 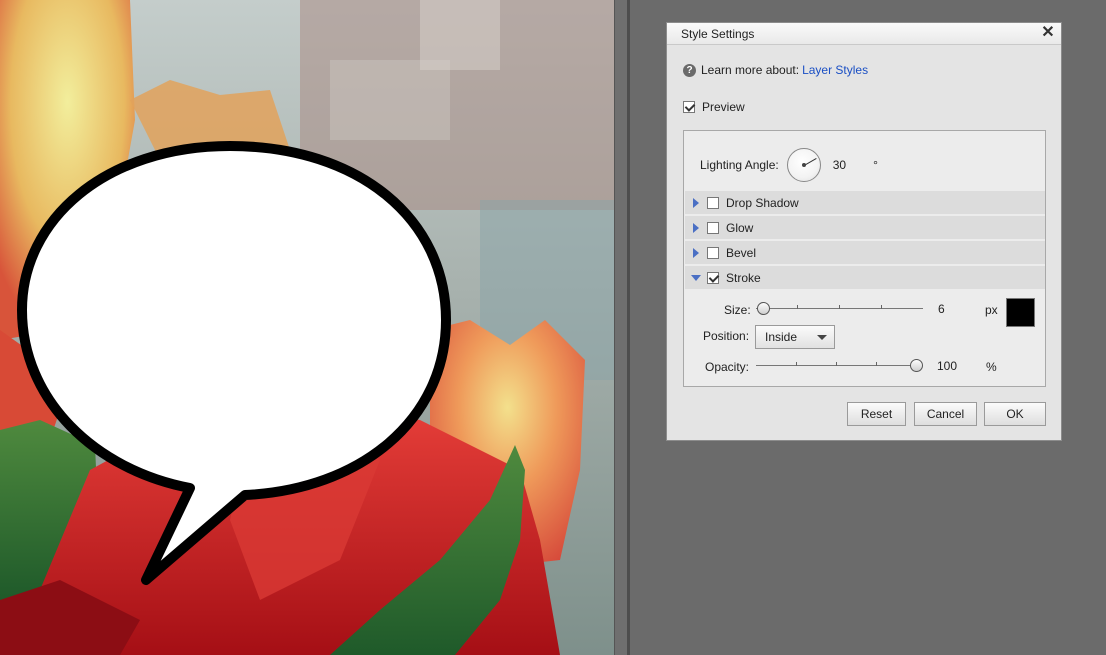 I want to click on stroke-size-label: Size:, so click(x=737, y=310).